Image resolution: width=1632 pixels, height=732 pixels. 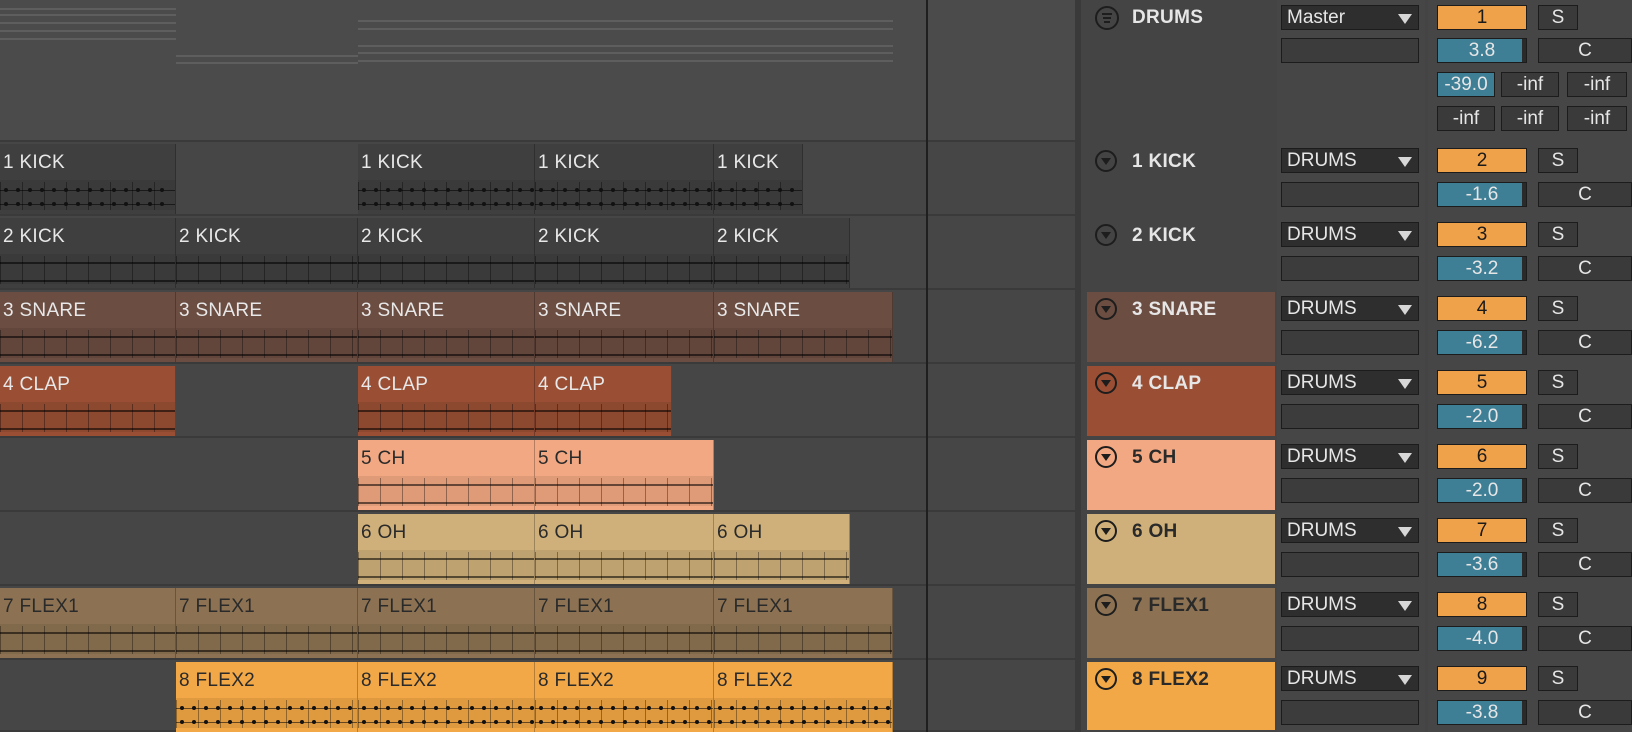 I want to click on group-output-dropdown: Master, so click(x=1350, y=17).